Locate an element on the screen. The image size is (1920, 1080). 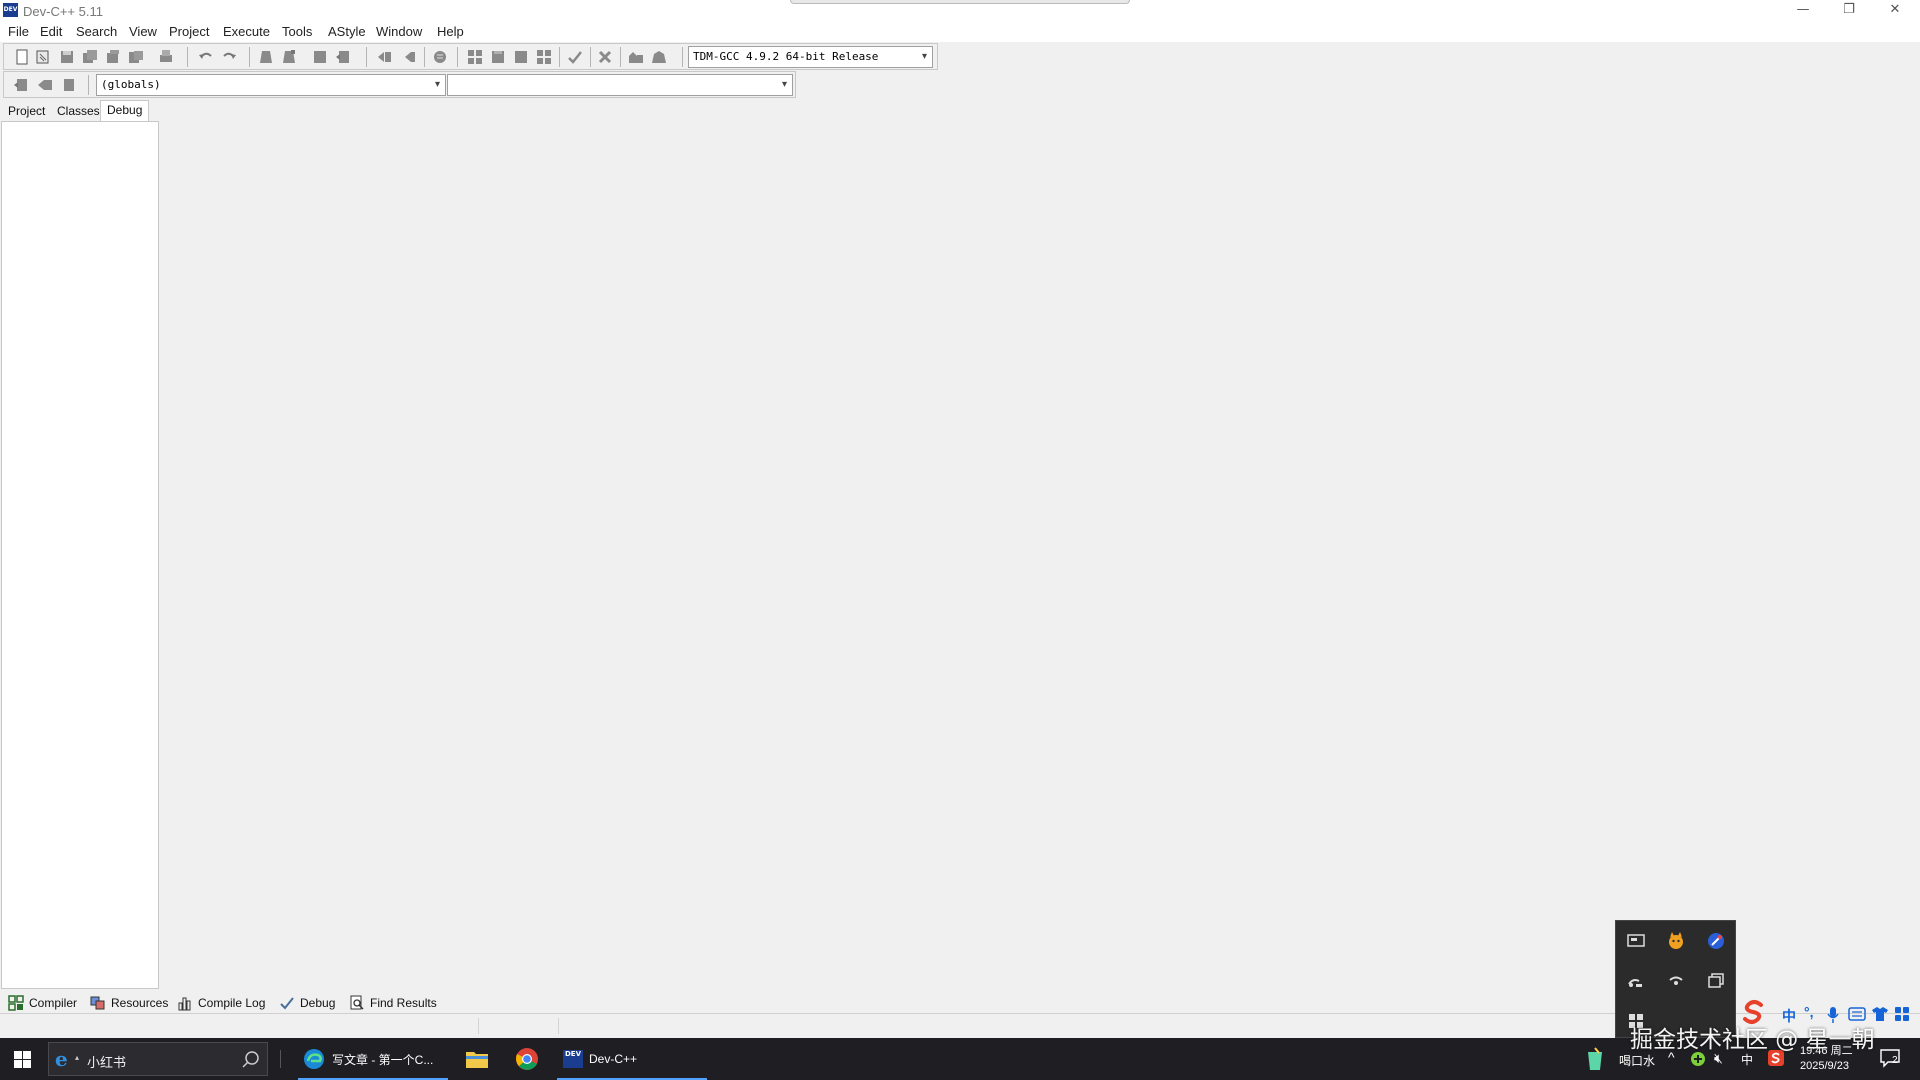
tab-find-results: Find Results is located at coordinates (393, 1002).